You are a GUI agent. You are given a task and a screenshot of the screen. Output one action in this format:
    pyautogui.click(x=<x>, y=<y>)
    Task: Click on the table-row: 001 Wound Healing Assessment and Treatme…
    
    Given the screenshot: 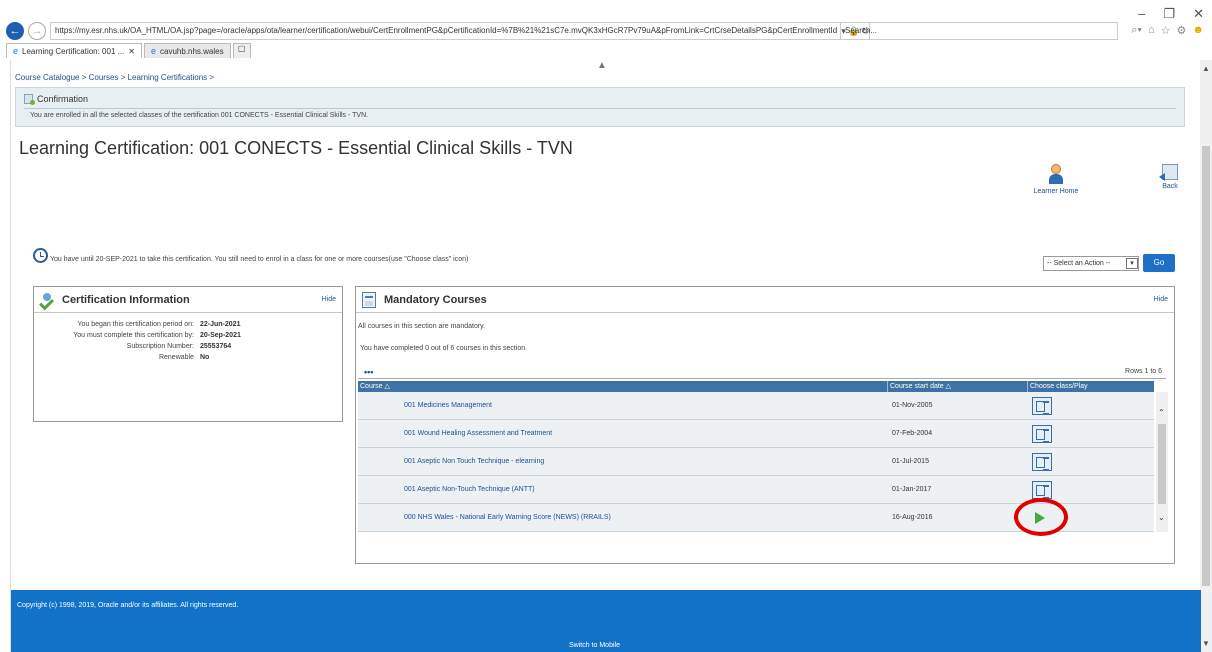 What is the action you would take?
    pyautogui.click(x=756, y=434)
    